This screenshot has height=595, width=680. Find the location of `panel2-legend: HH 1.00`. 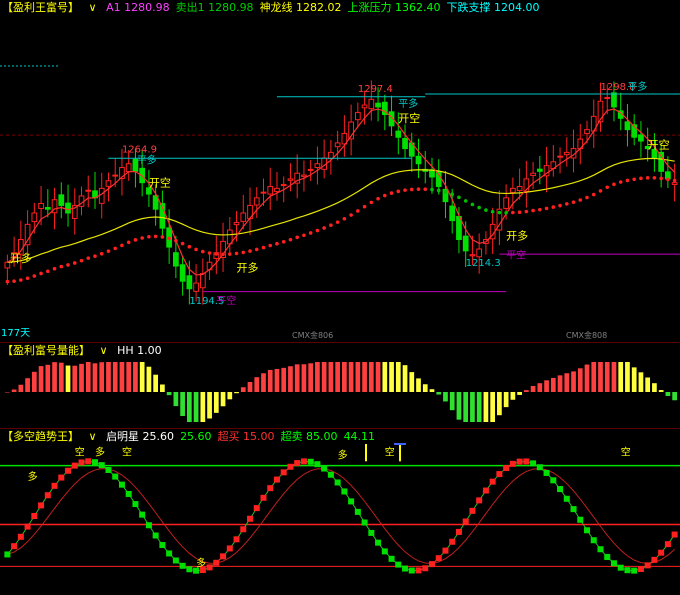

panel2-legend: HH 1.00 is located at coordinates (142, 350).